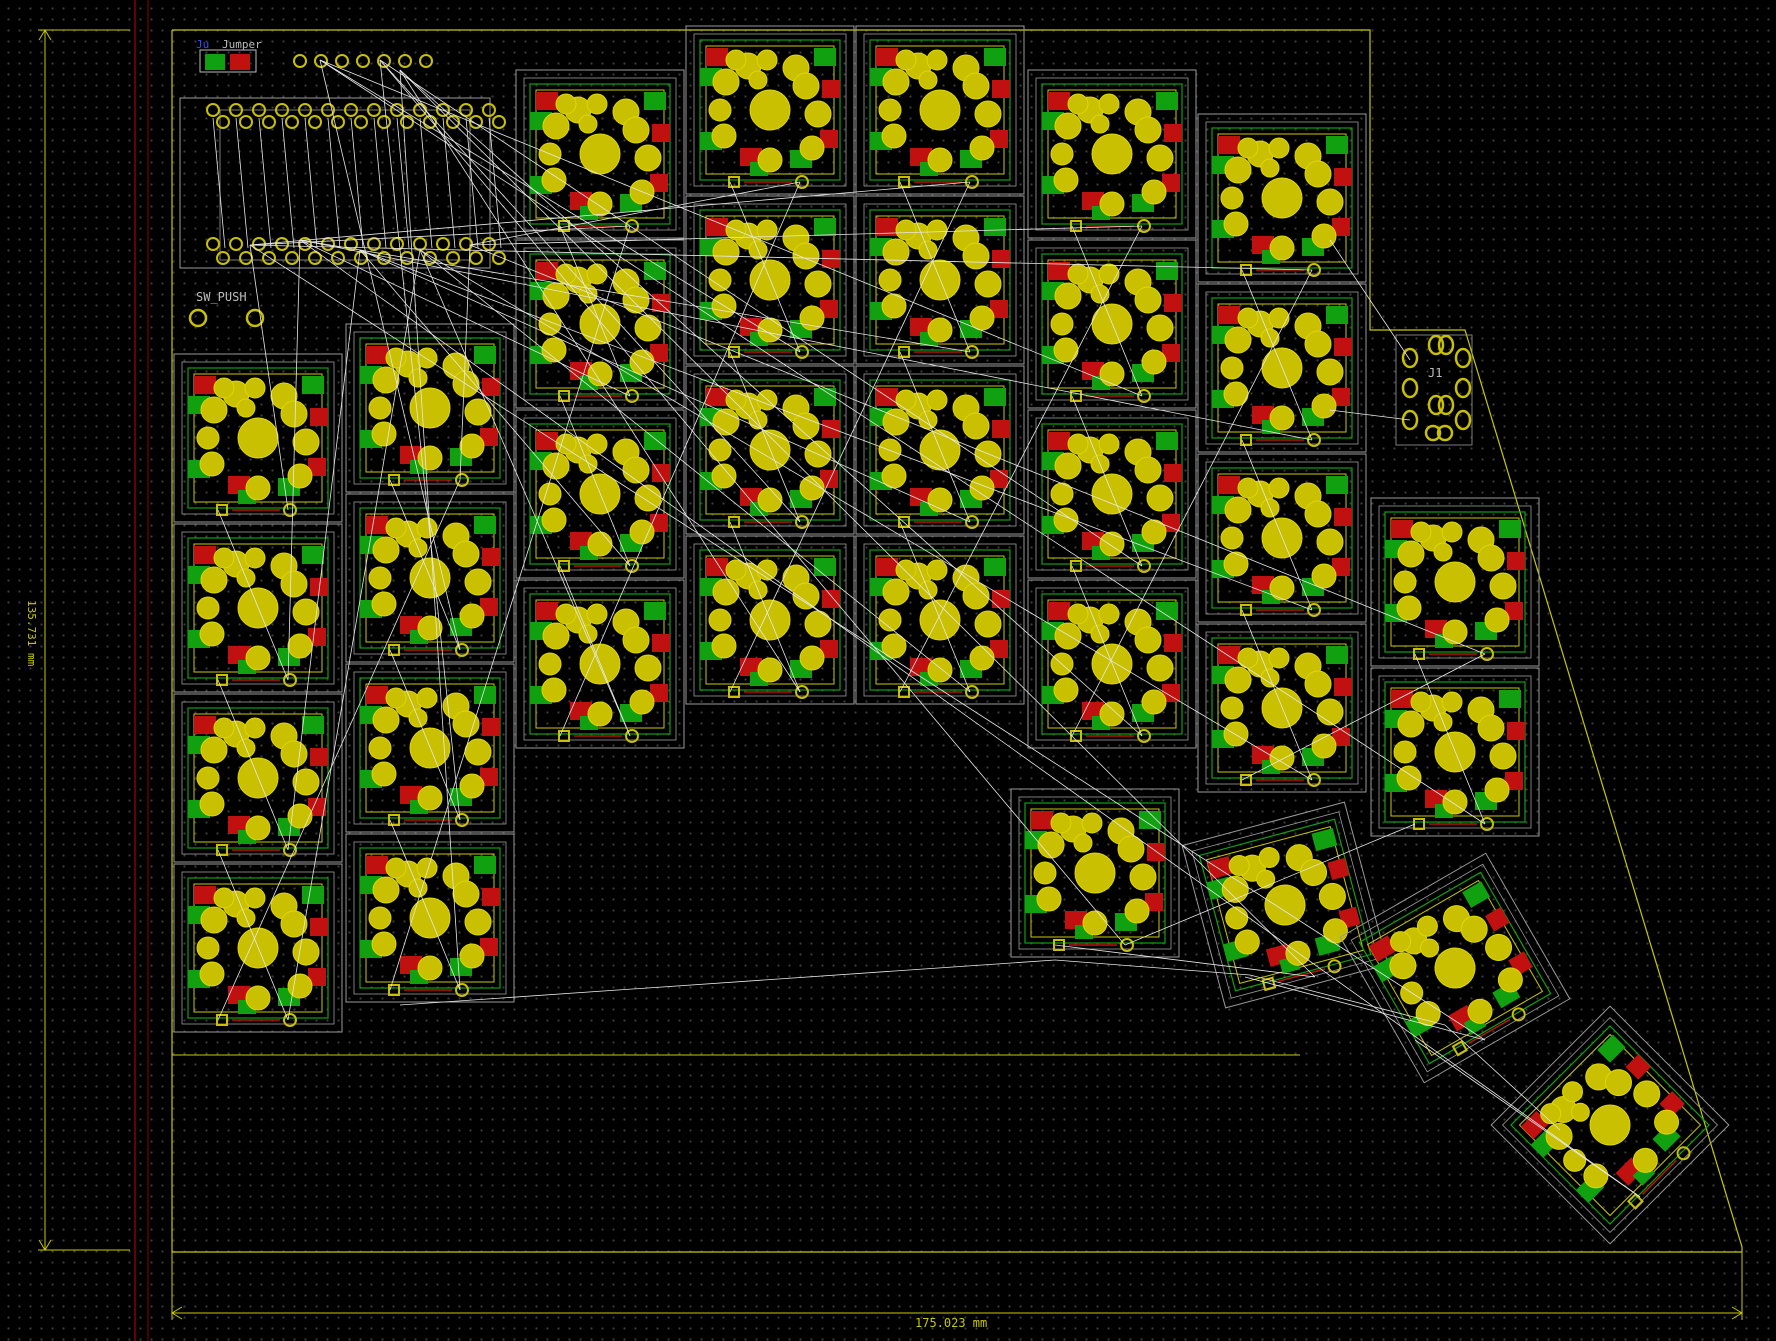 The width and height of the screenshot is (1776, 1341). I want to click on mcu-footprint-icon, so click(342, 183).